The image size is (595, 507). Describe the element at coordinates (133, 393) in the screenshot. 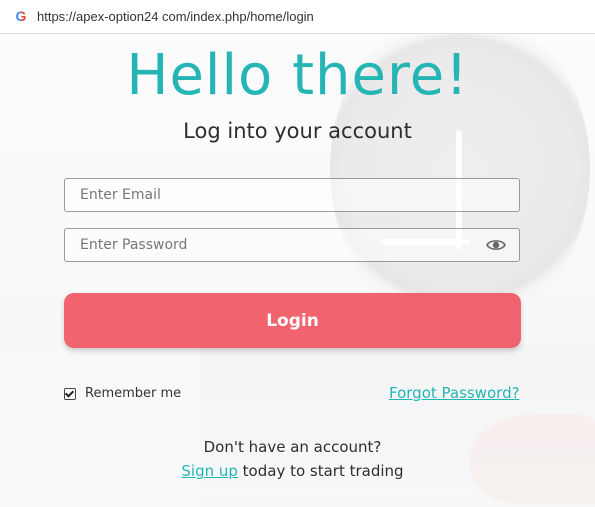

I see `remember-me-label: Remember me` at that location.